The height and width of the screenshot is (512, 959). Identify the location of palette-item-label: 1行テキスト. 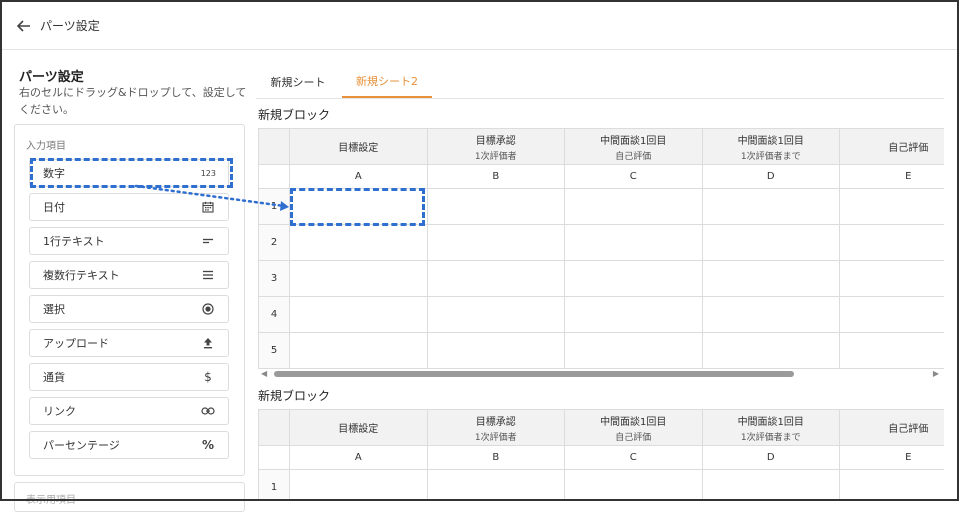
(74, 241).